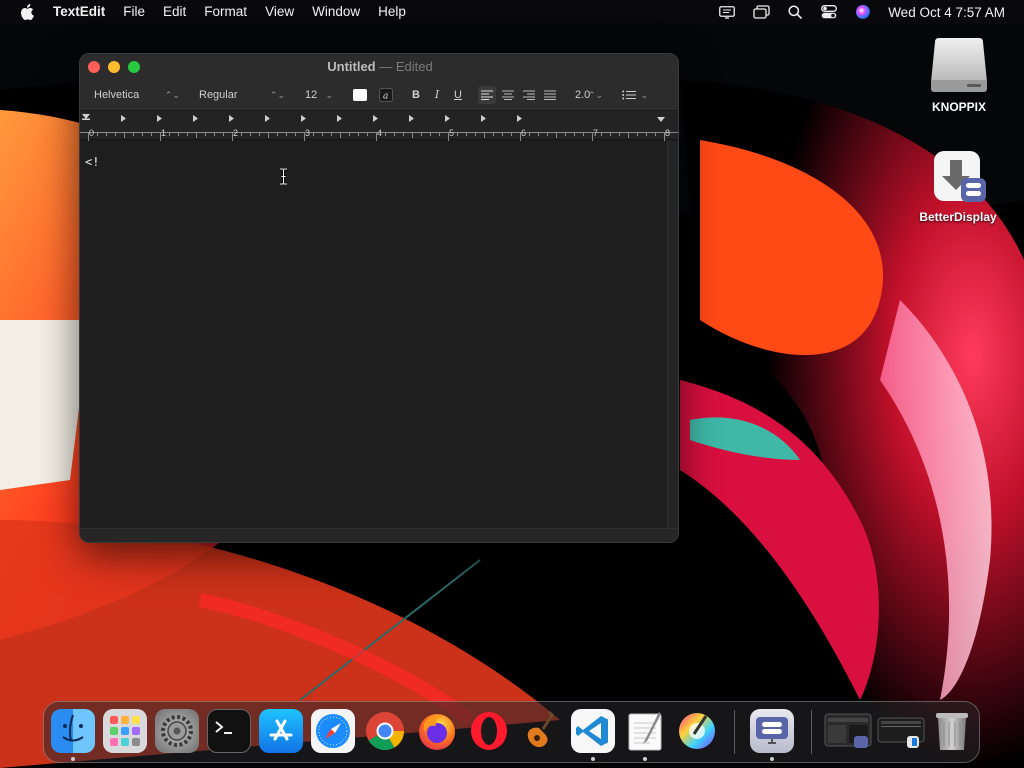  Describe the element at coordinates (136, 95) in the screenshot. I see `font-family-popup: Helvetica ⌃⌄` at that location.